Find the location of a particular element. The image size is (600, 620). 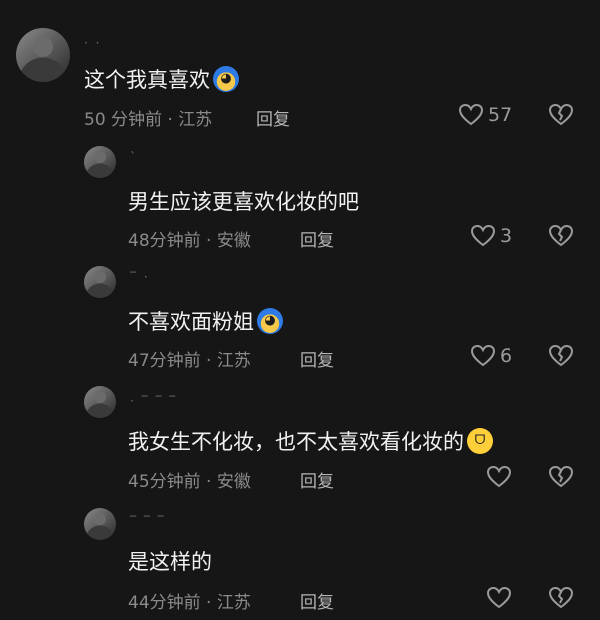

like-button: 6 is located at coordinates (491, 356).